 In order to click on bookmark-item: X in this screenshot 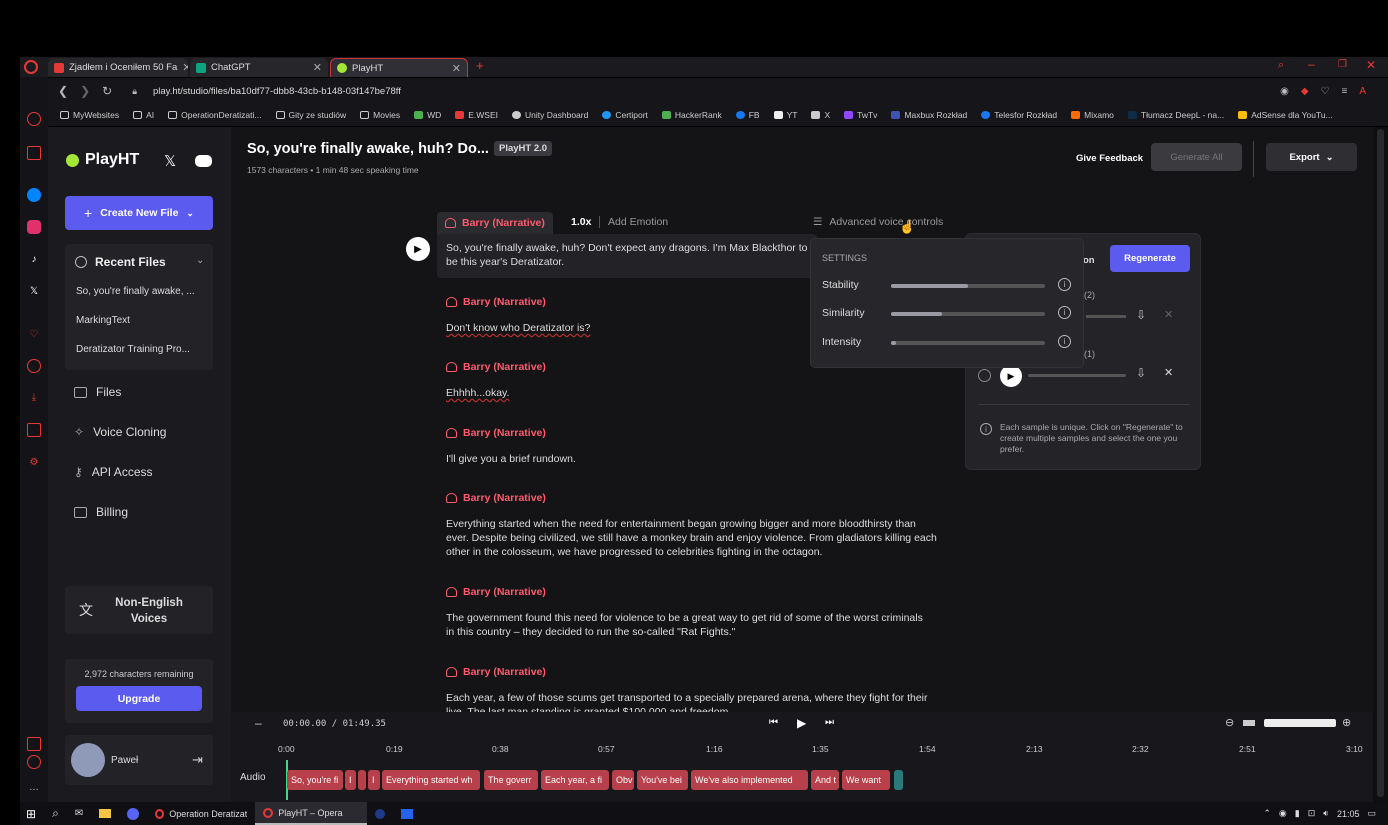, I will do `click(820, 115)`.